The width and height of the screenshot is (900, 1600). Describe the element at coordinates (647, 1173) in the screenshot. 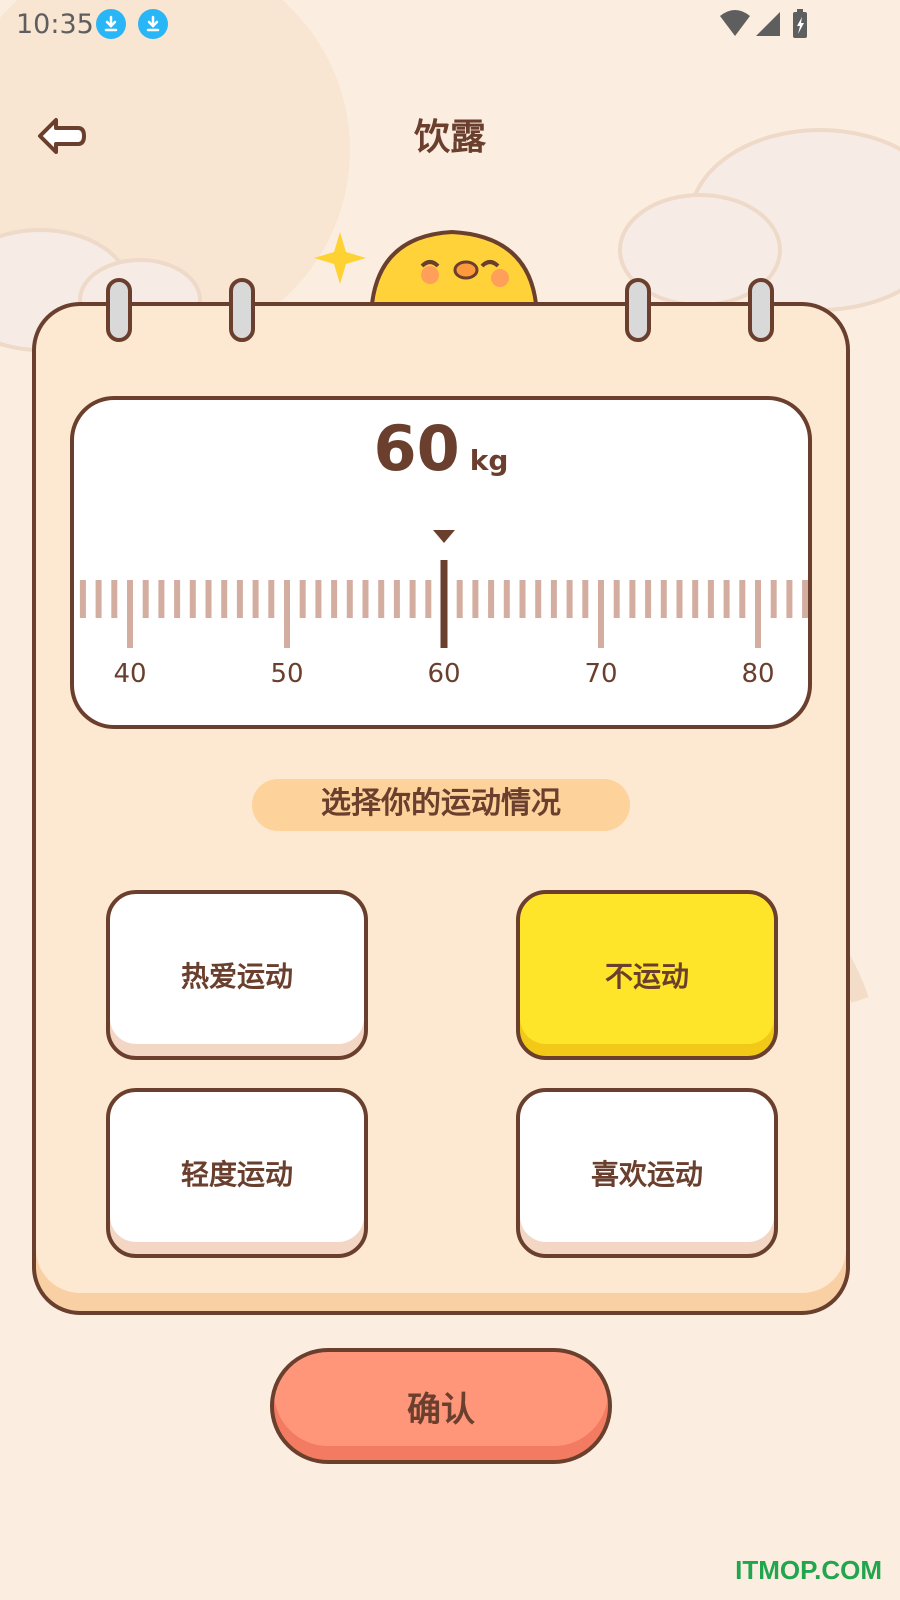

I see `option-like-exercise: 喜欢运动` at that location.